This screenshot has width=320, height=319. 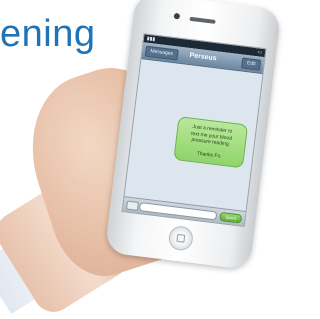 What do you see at coordinates (251, 64) in the screenshot?
I see `edit-button: Edit` at bounding box center [251, 64].